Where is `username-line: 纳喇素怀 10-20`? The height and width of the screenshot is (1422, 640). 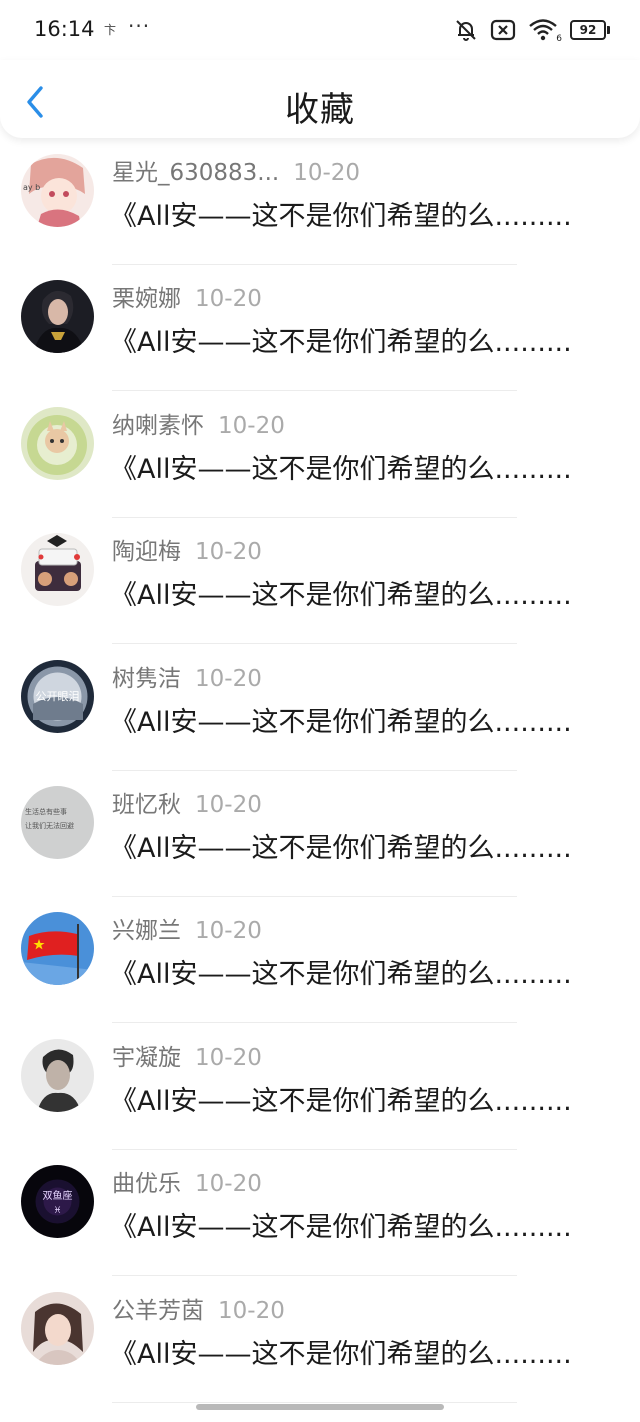
username-line: 纳喇素怀 10-20 is located at coordinates (198, 423).